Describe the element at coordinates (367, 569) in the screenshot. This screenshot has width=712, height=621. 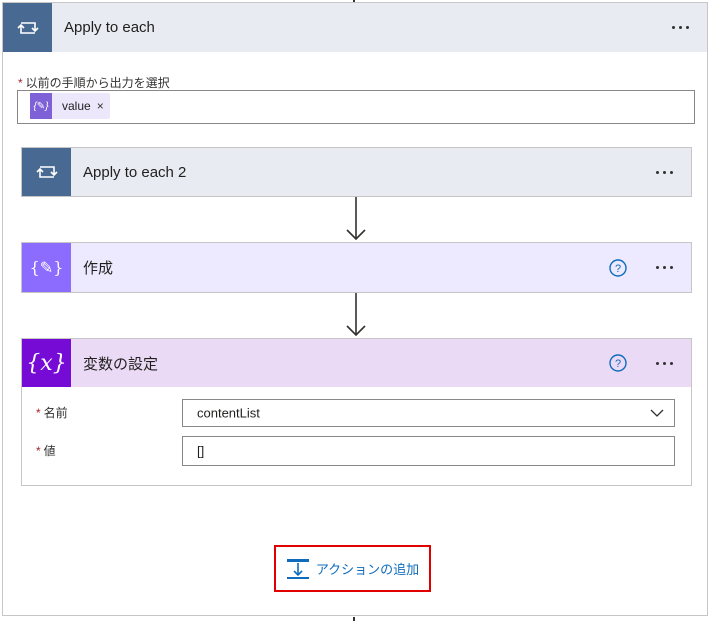
I see `add-action-label: アクションの追加` at that location.